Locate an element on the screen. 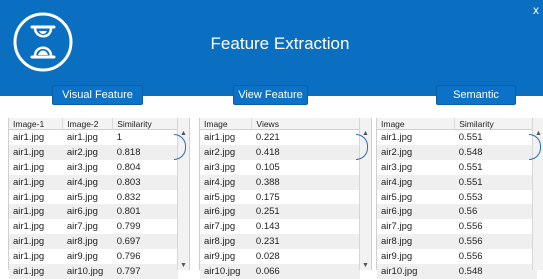 The image size is (543, 279). table-cell: 0.56 is located at coordinates (495, 212).